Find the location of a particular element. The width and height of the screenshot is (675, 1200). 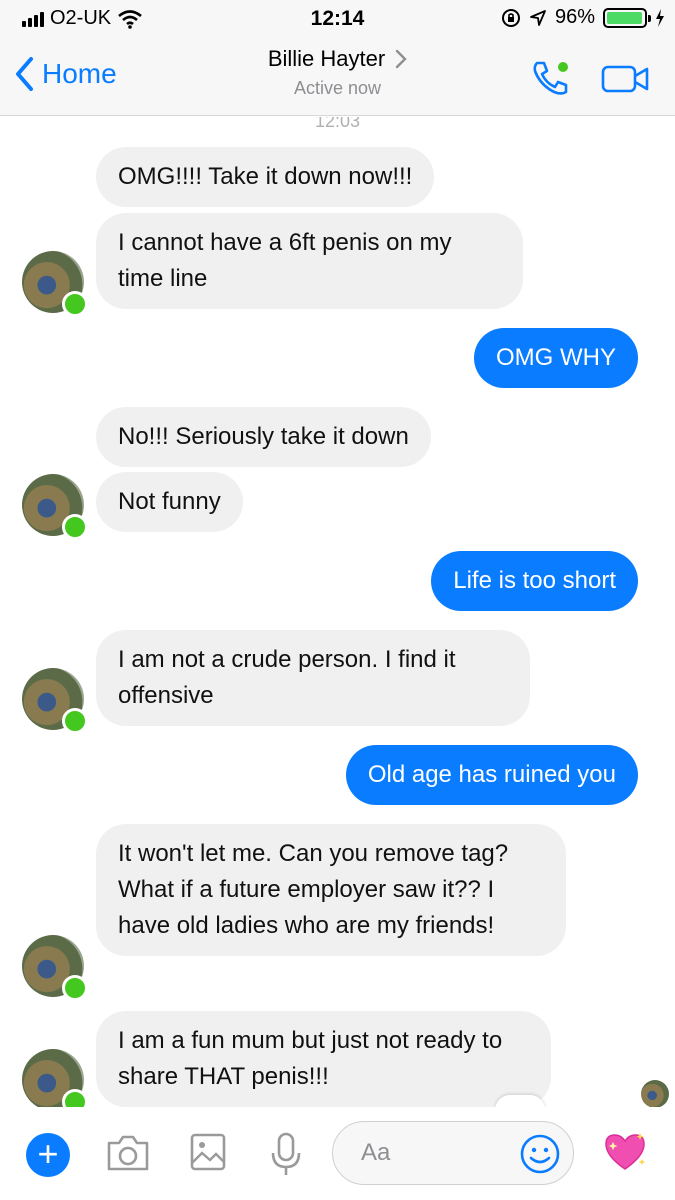

seen-avatar is located at coordinates (655, 1093).